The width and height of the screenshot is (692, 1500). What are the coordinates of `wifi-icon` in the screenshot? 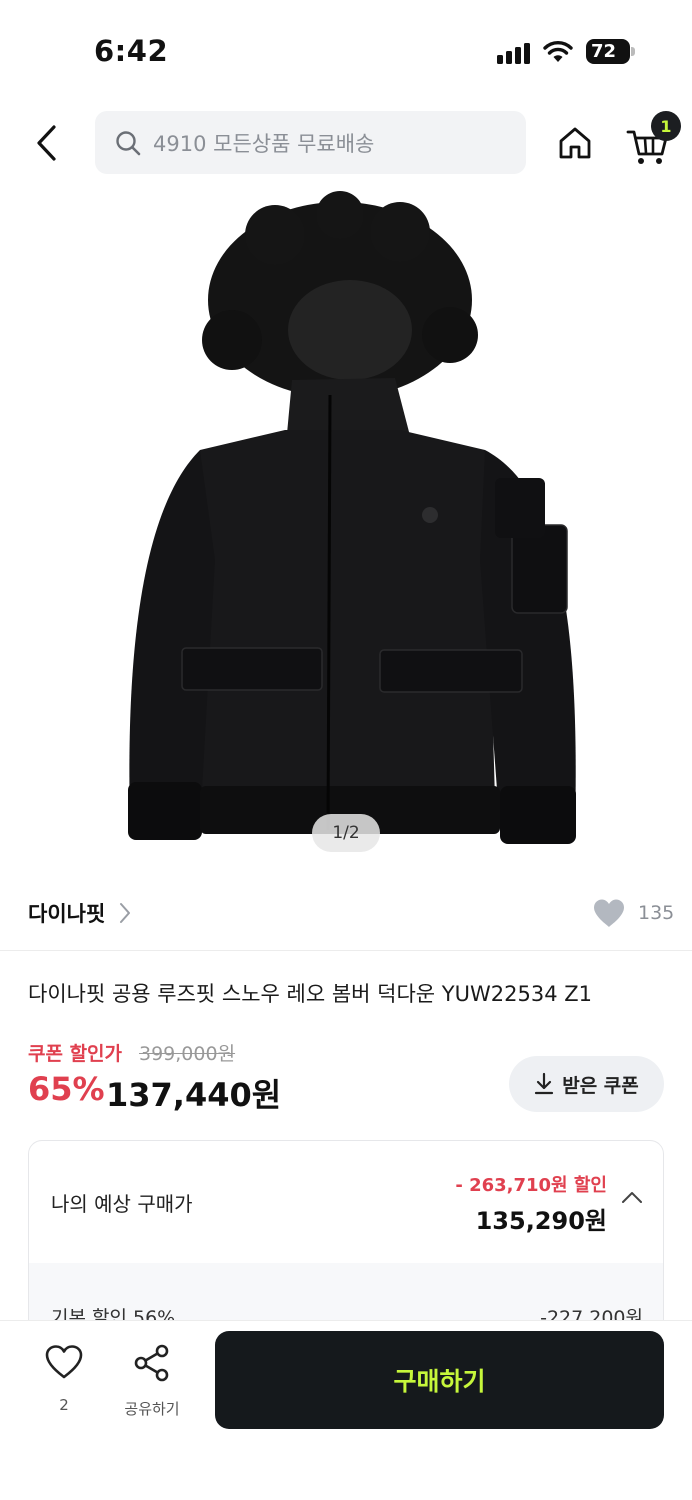 It's located at (558, 51).